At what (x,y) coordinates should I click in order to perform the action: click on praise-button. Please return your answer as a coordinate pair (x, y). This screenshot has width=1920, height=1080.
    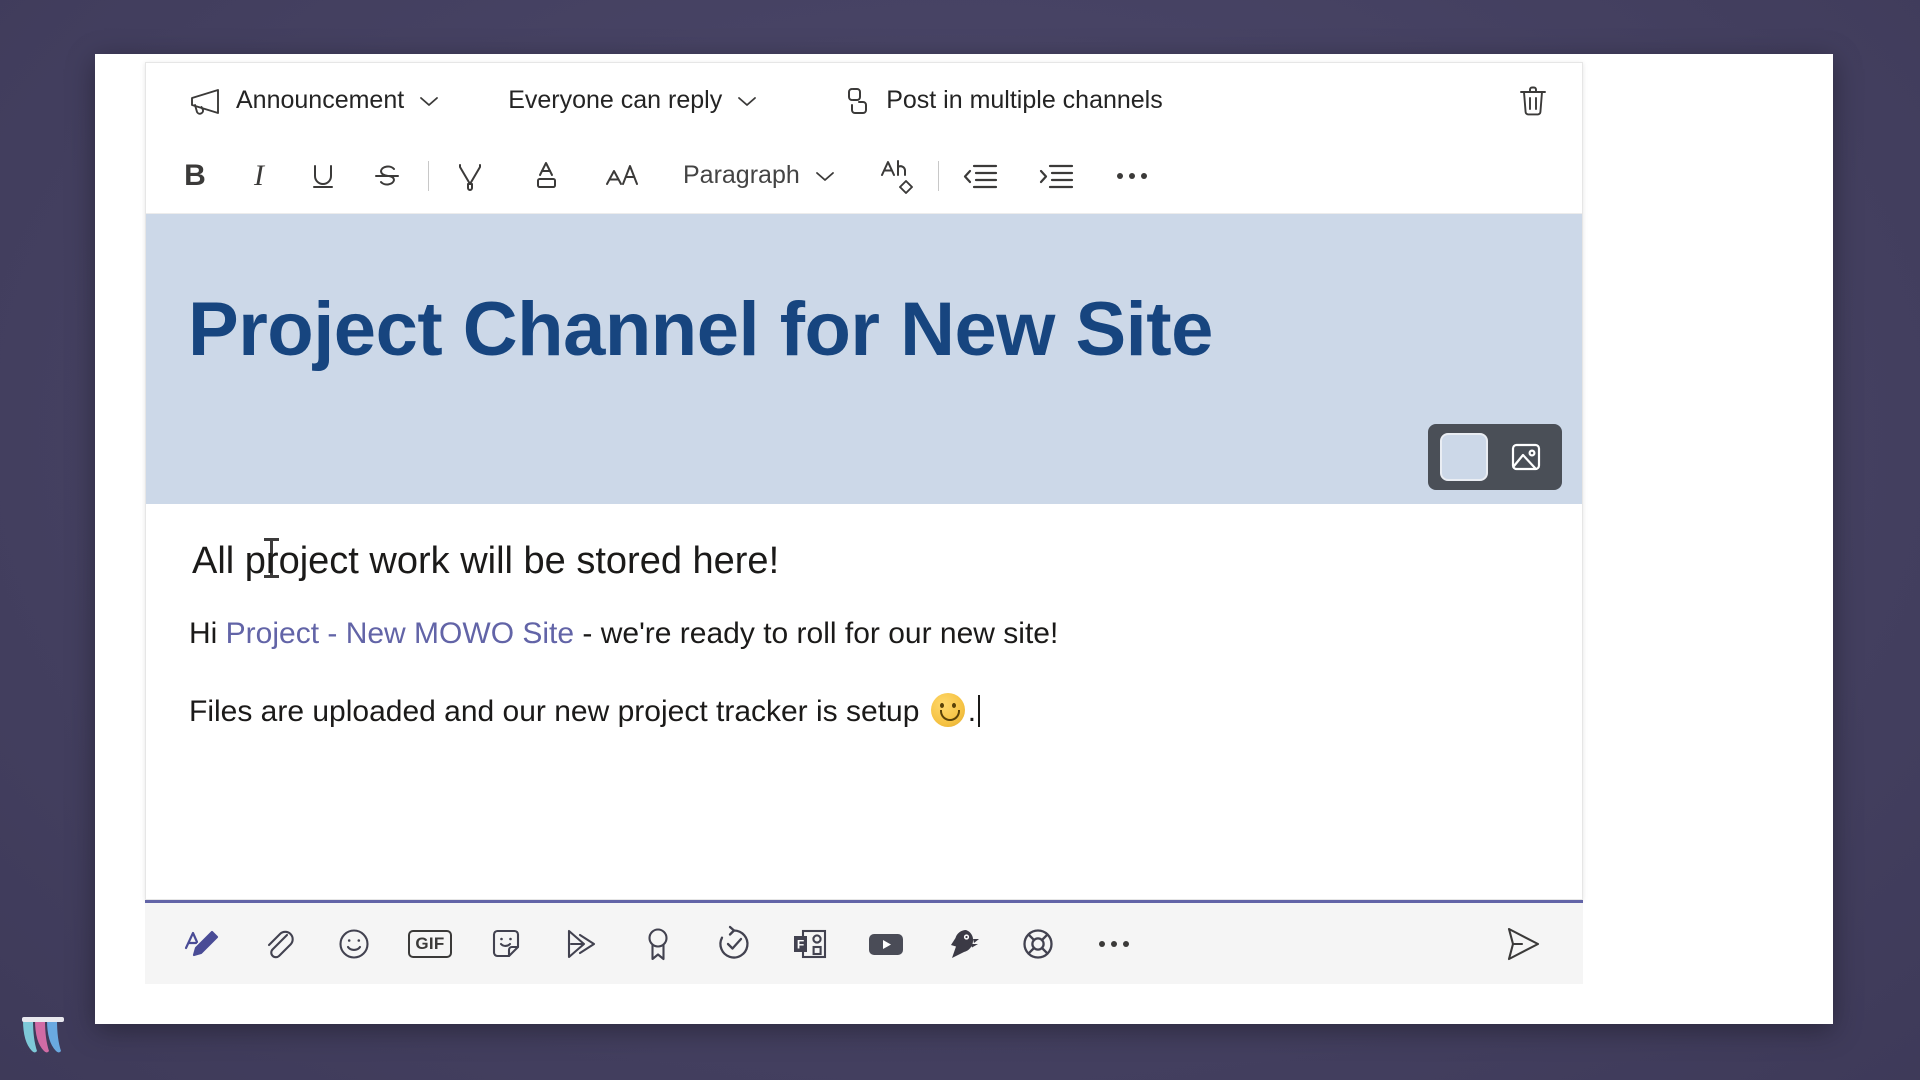
    Looking at the image, I should click on (658, 944).